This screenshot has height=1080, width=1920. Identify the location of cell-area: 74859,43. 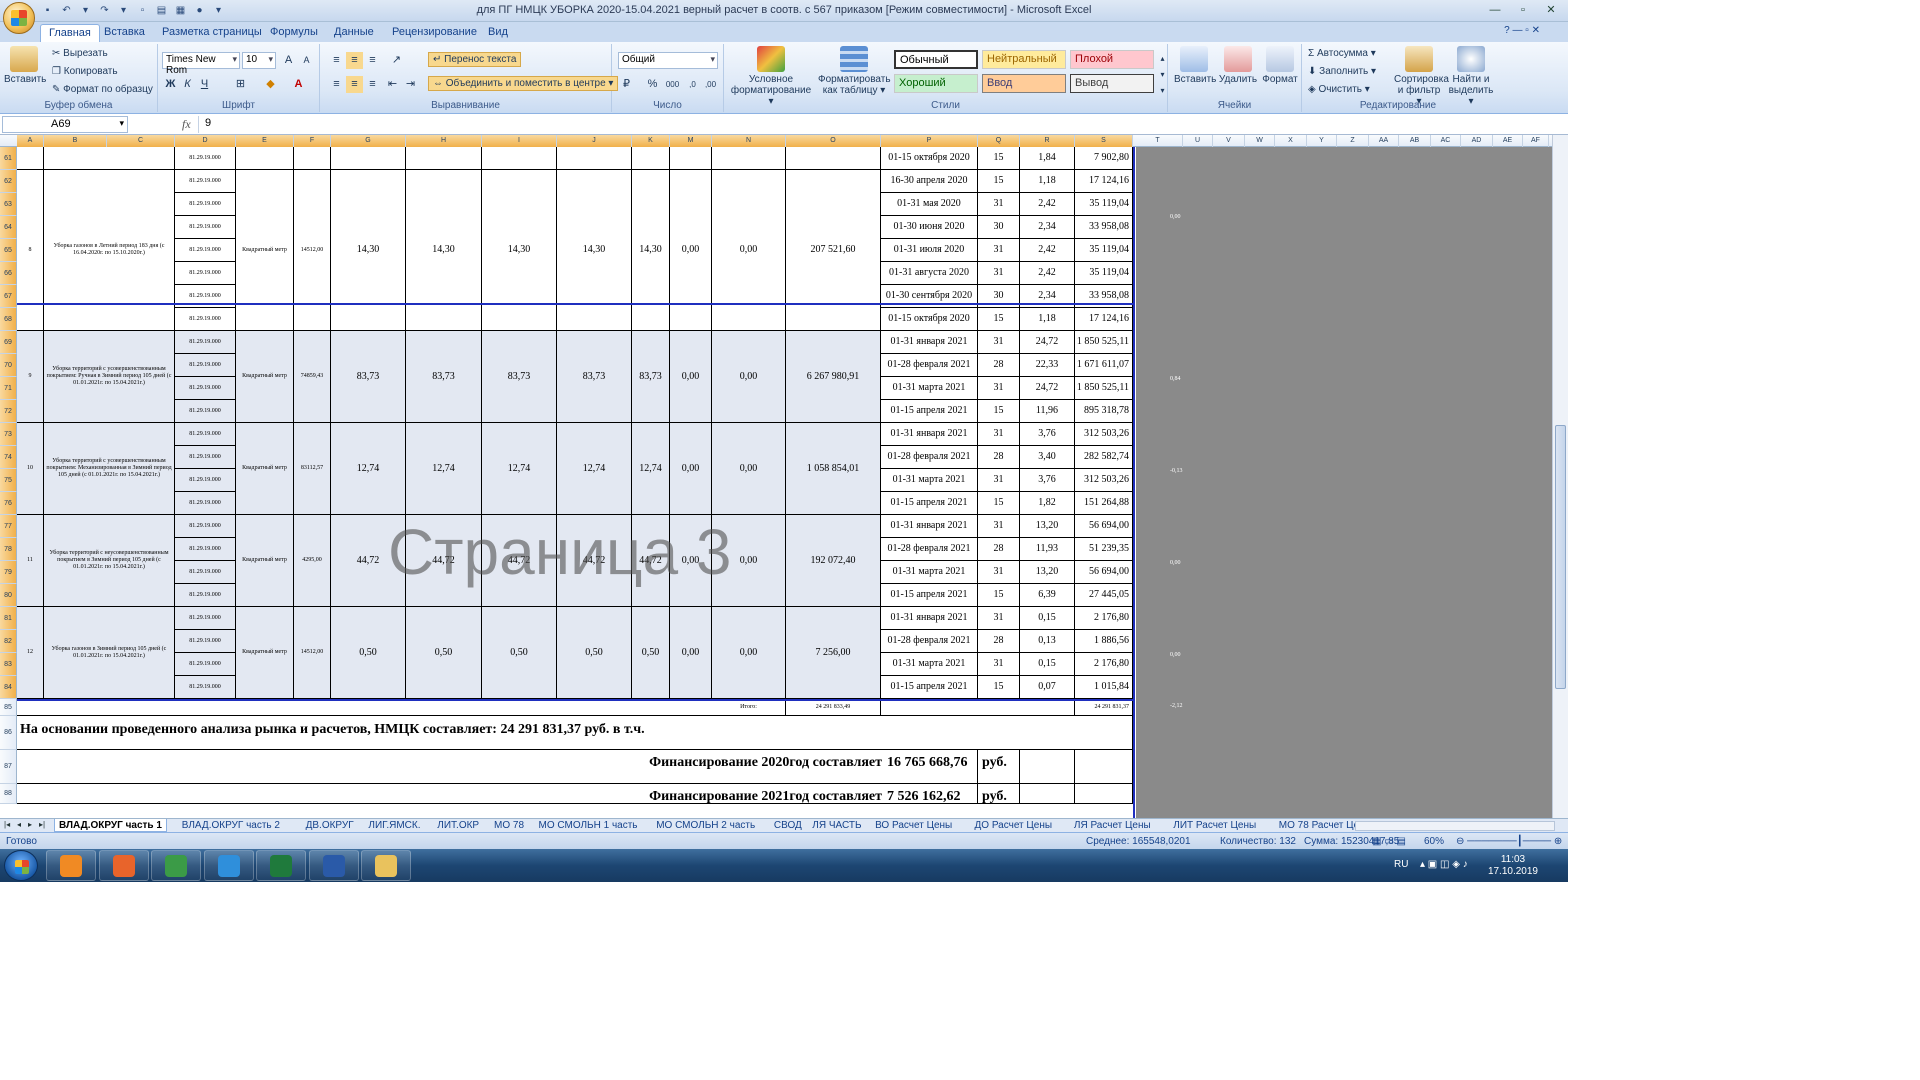
(312, 377).